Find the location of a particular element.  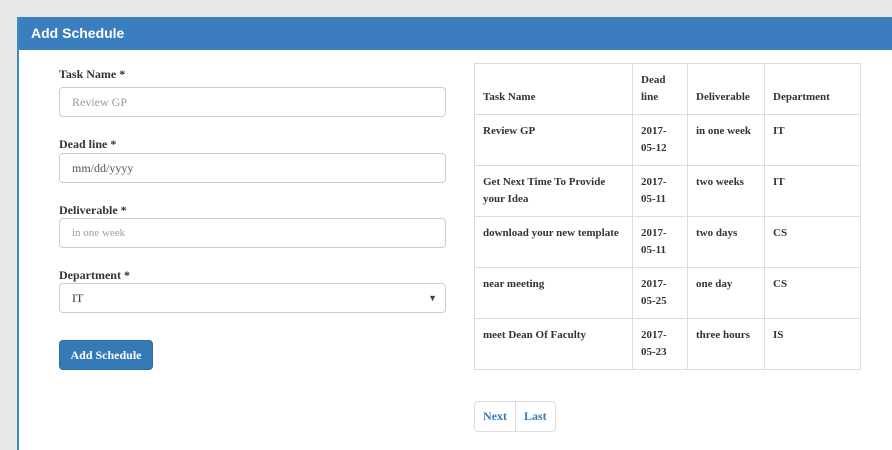

cell-deliverable: three hours is located at coordinates (726, 344).